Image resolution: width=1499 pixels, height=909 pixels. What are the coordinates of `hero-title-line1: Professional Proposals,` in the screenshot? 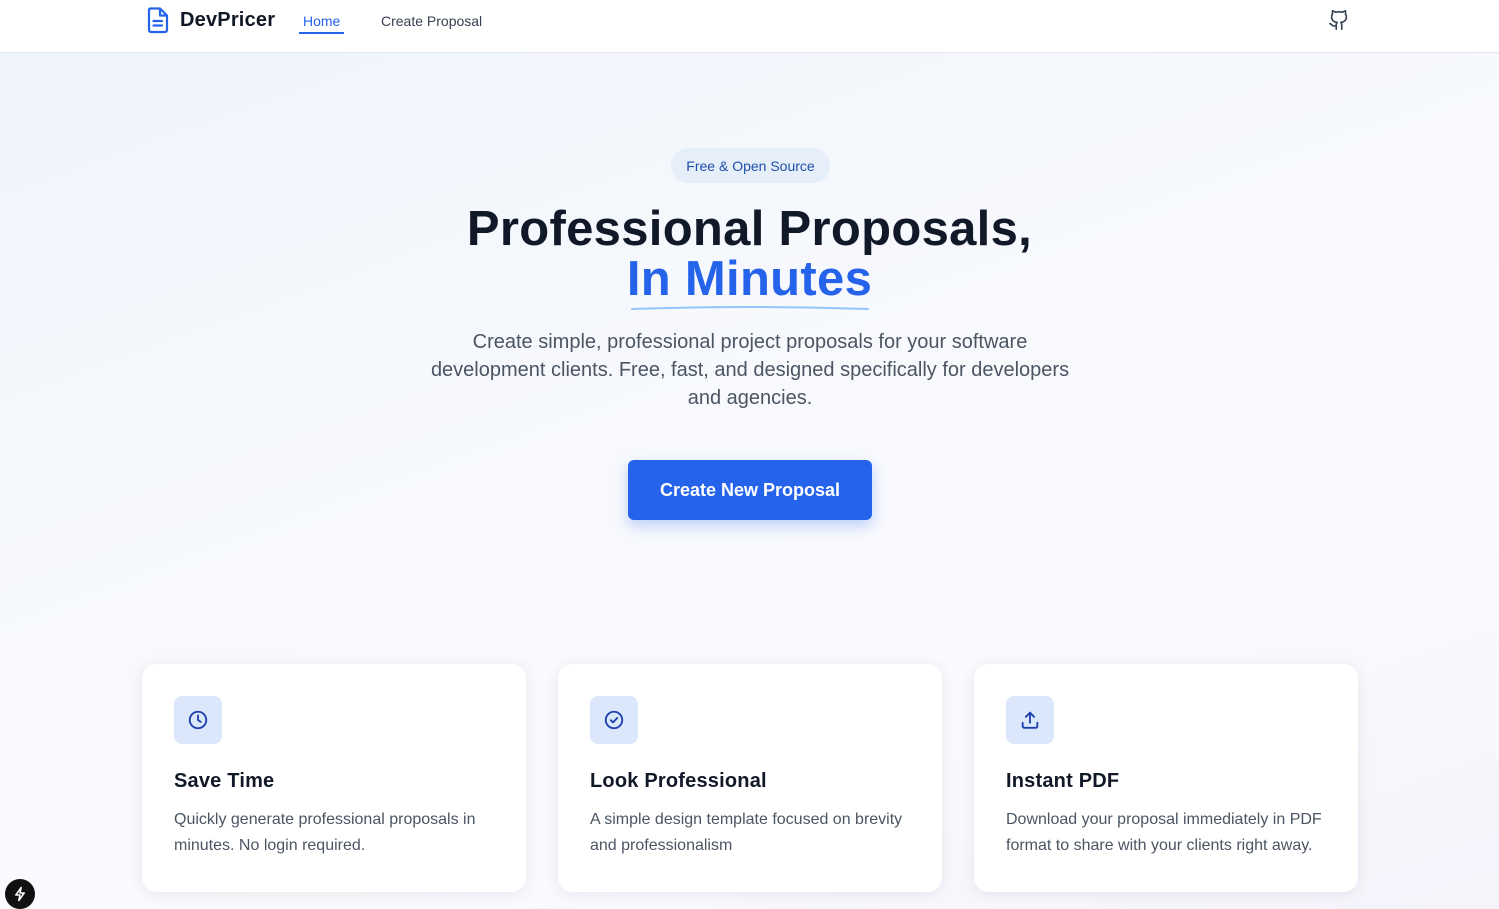 It's located at (749, 229).